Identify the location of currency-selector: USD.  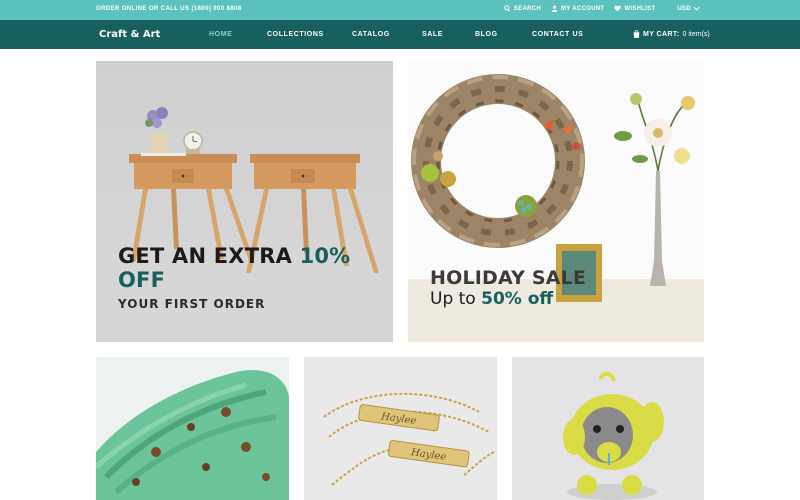
(688, 8).